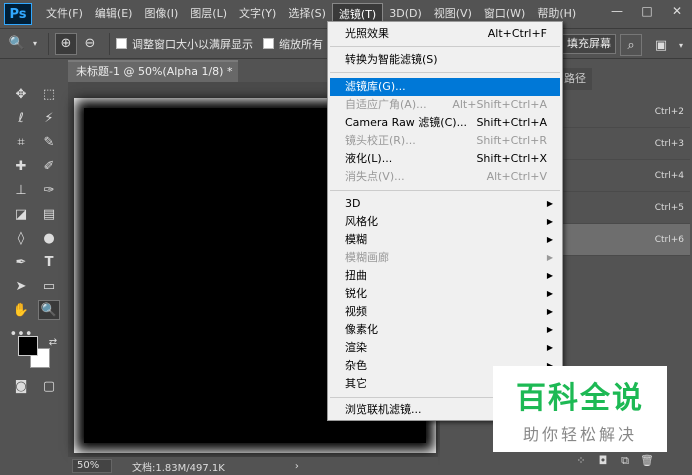 This screenshot has height=475, width=692. Describe the element at coordinates (367, 33) in the screenshot. I see `menu-item-label: 光照效果` at that location.